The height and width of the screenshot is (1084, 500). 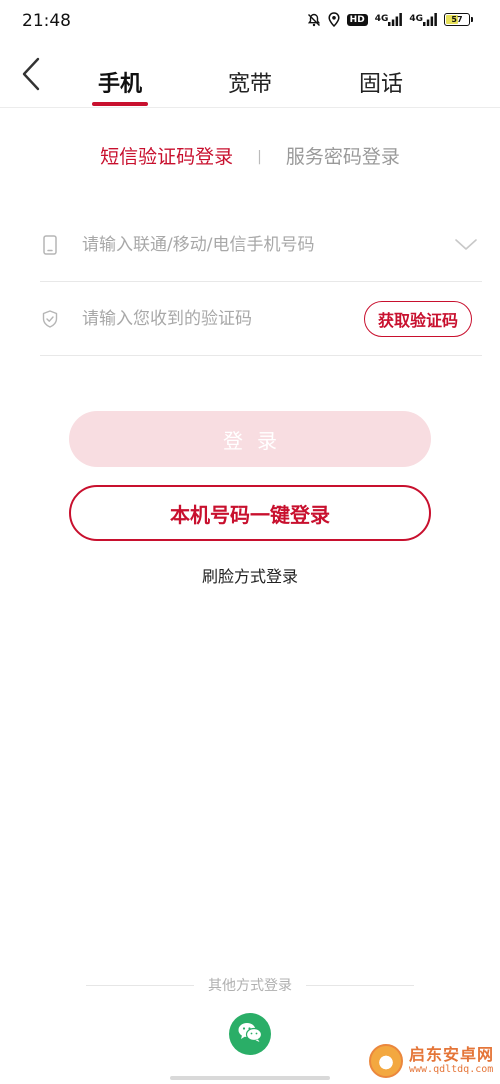 I want to click on code-field: 获取验证码, so click(x=261, y=319).